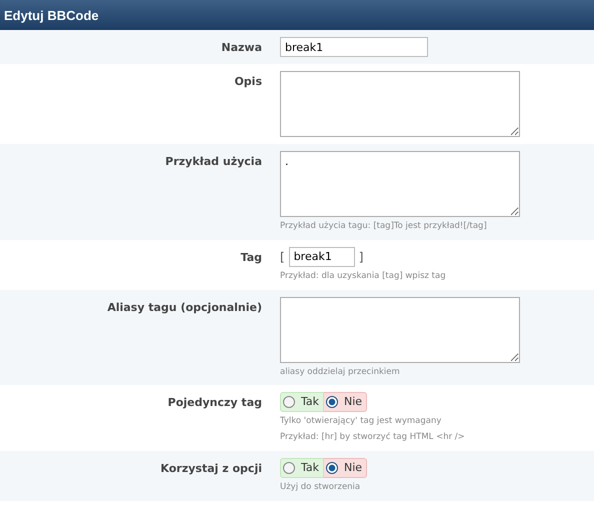 This screenshot has width=594, height=515. Describe the element at coordinates (251, 258) in the screenshot. I see `field-label: Tag` at that location.